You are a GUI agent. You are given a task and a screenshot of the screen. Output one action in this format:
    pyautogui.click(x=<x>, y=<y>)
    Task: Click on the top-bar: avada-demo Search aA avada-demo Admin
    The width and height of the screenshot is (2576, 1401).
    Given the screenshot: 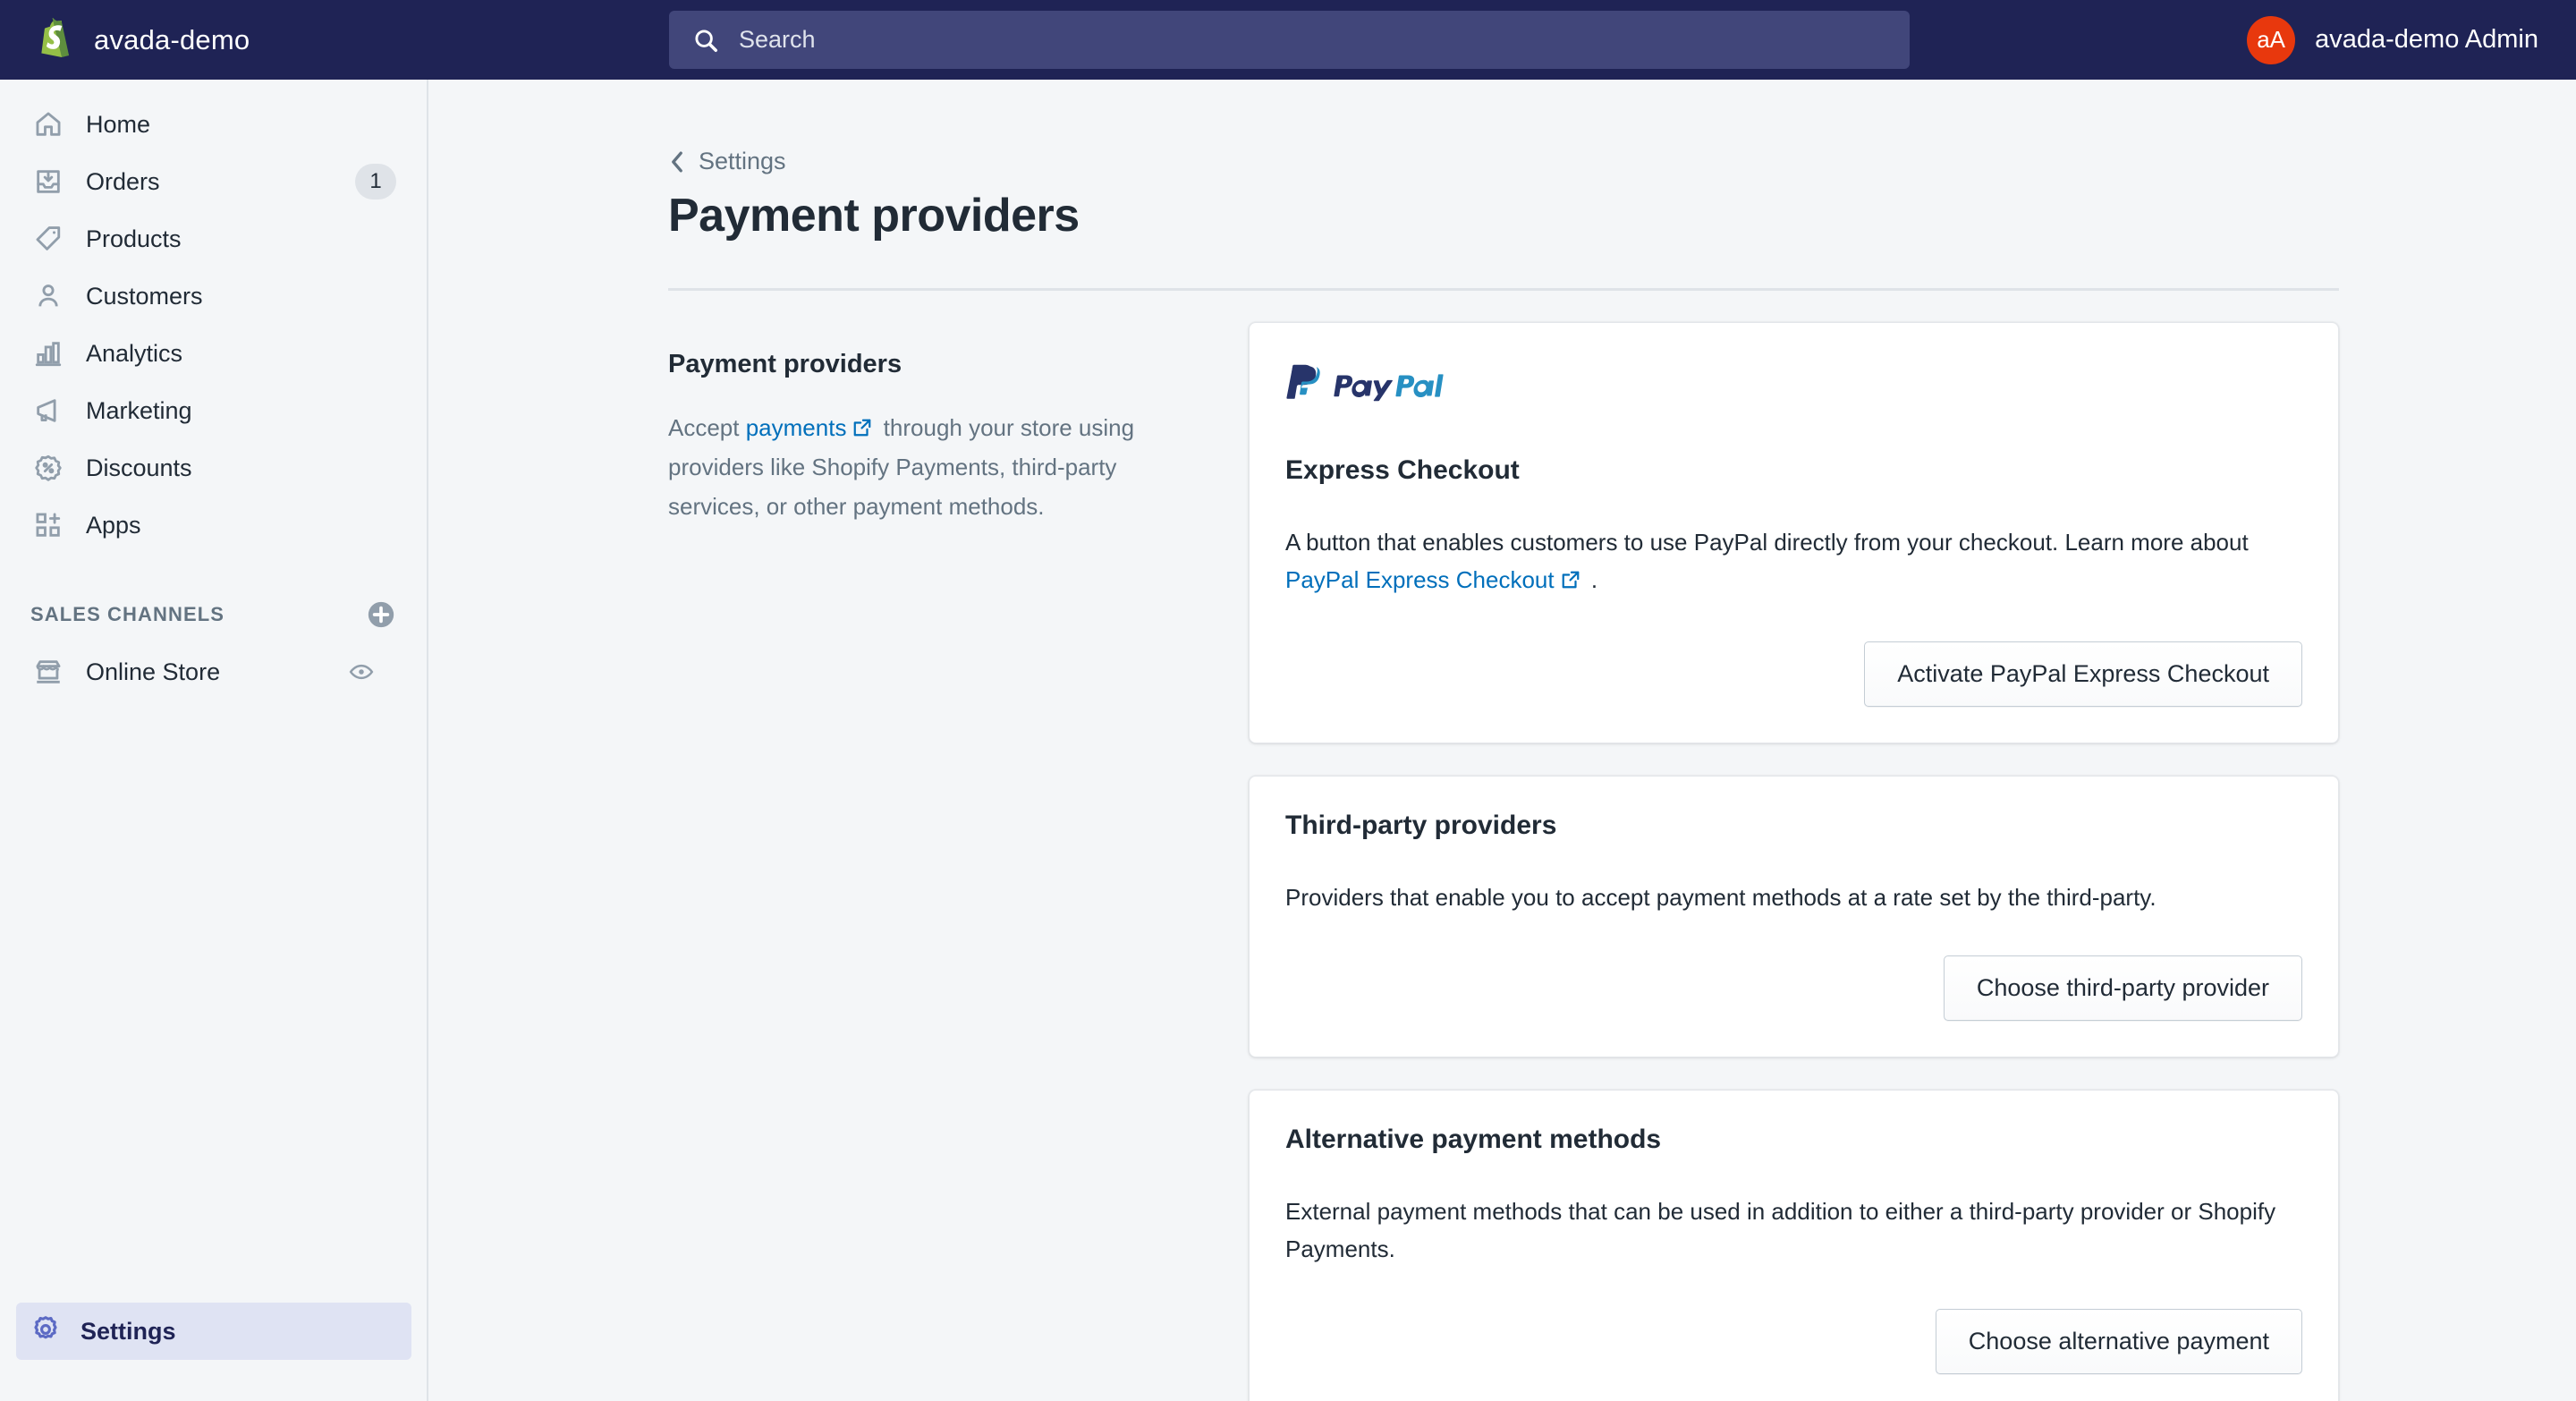 What is the action you would take?
    pyautogui.click(x=1288, y=40)
    